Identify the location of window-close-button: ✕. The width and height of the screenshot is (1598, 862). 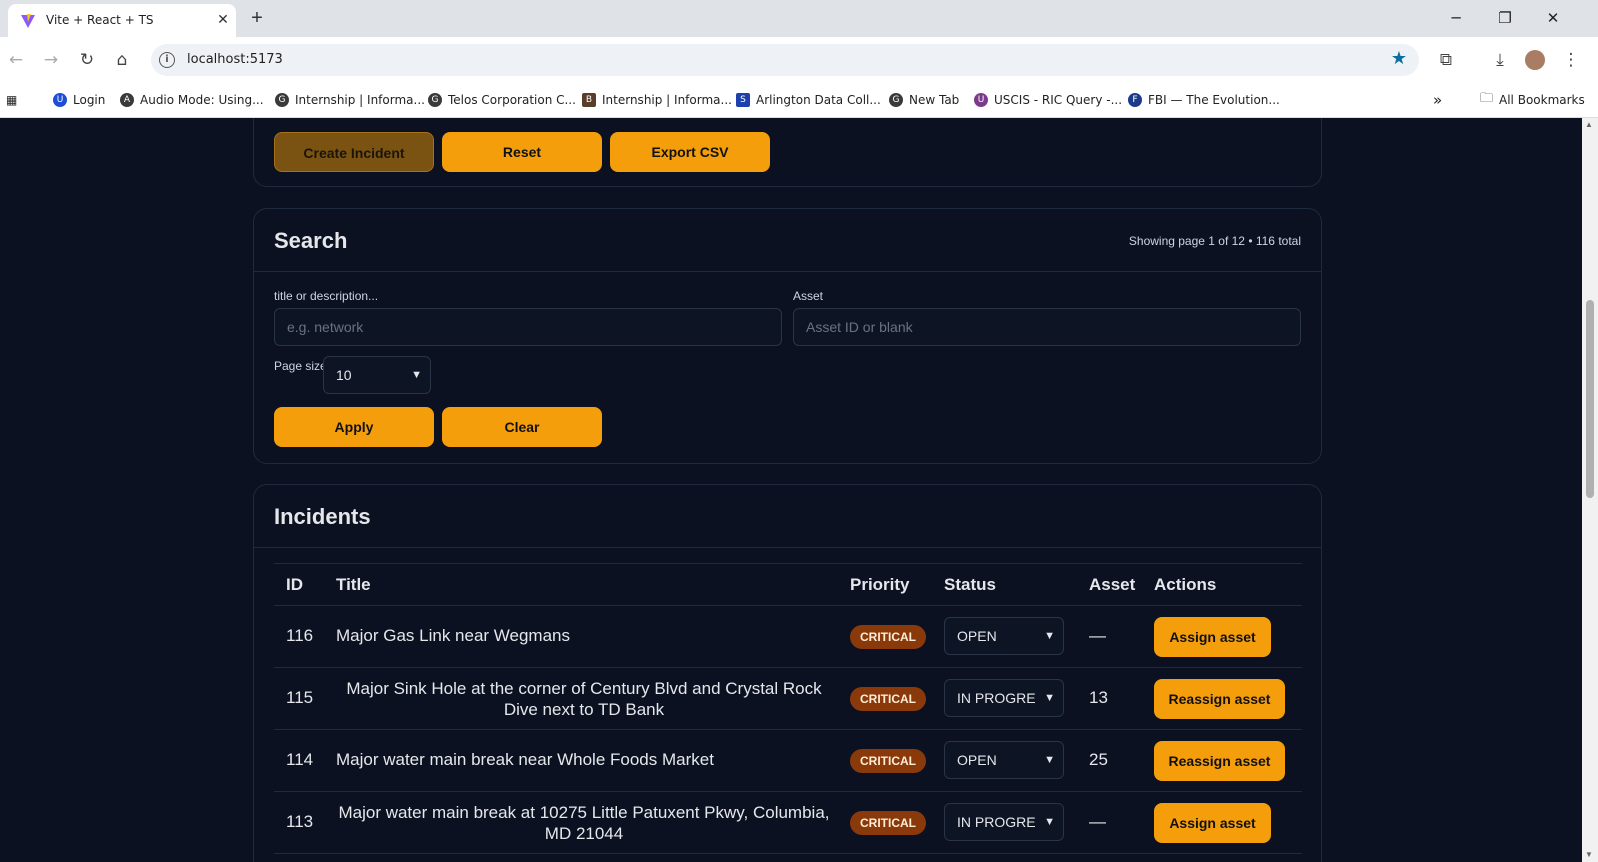
(1553, 18).